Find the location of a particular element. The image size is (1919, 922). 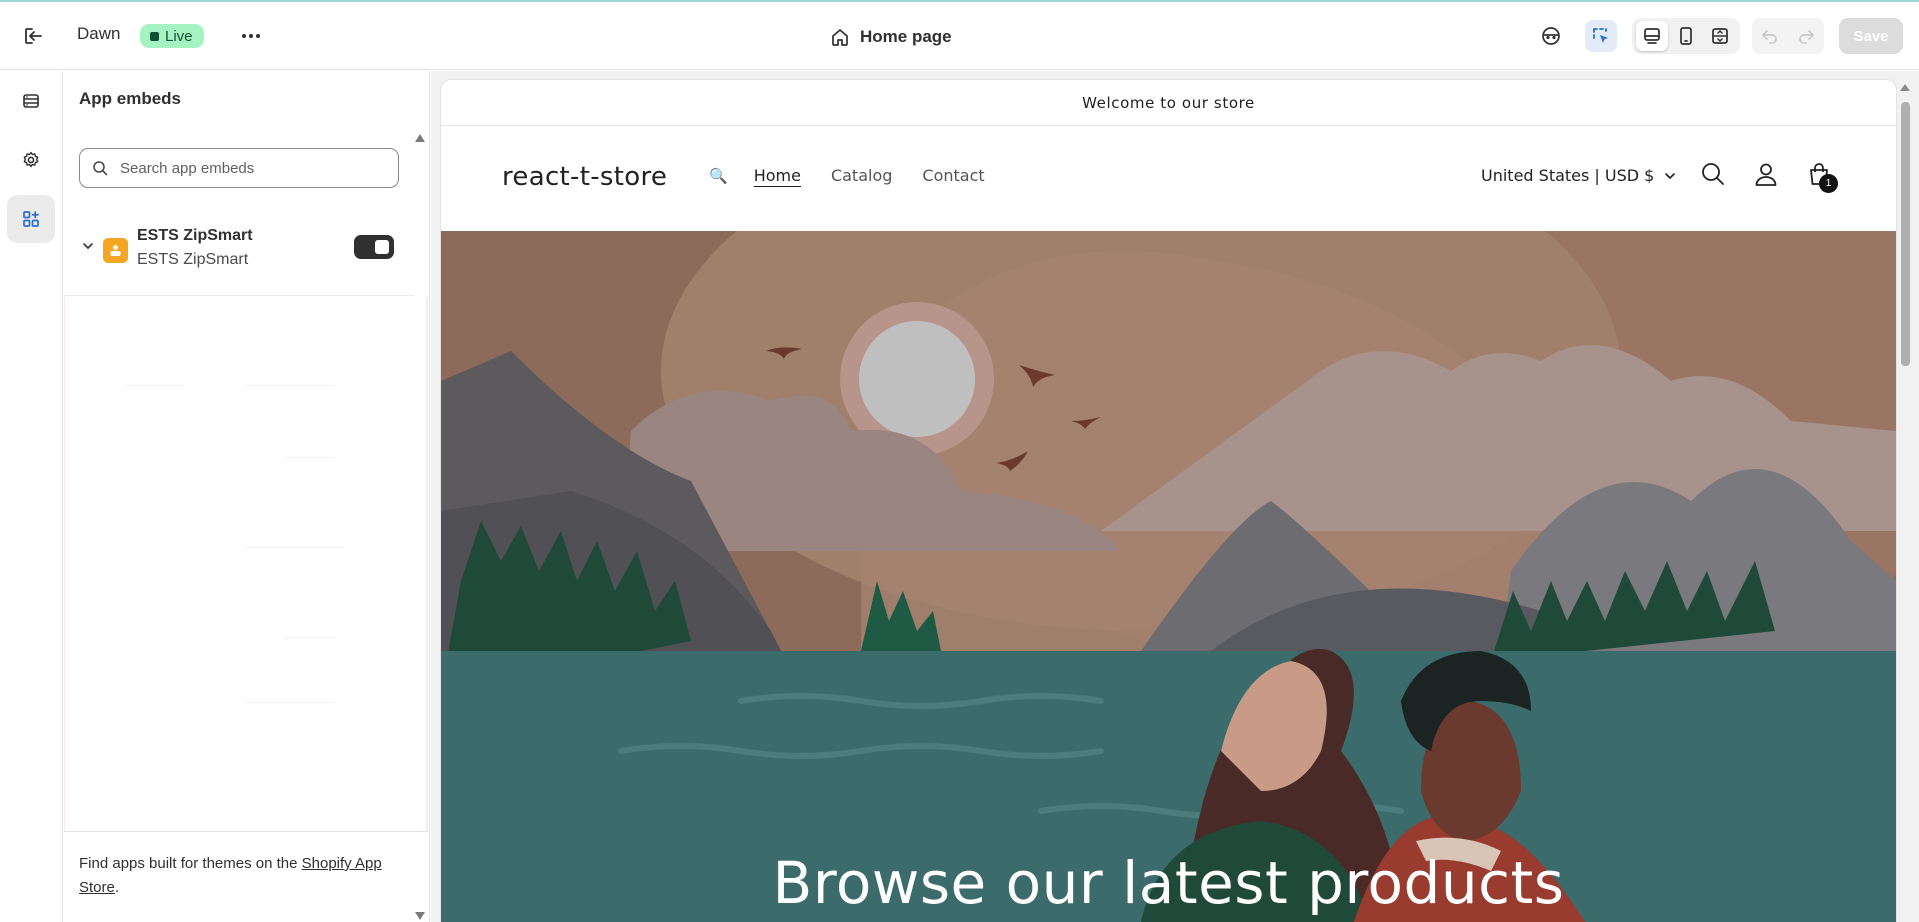

more-actions-icon is located at coordinates (251, 36).